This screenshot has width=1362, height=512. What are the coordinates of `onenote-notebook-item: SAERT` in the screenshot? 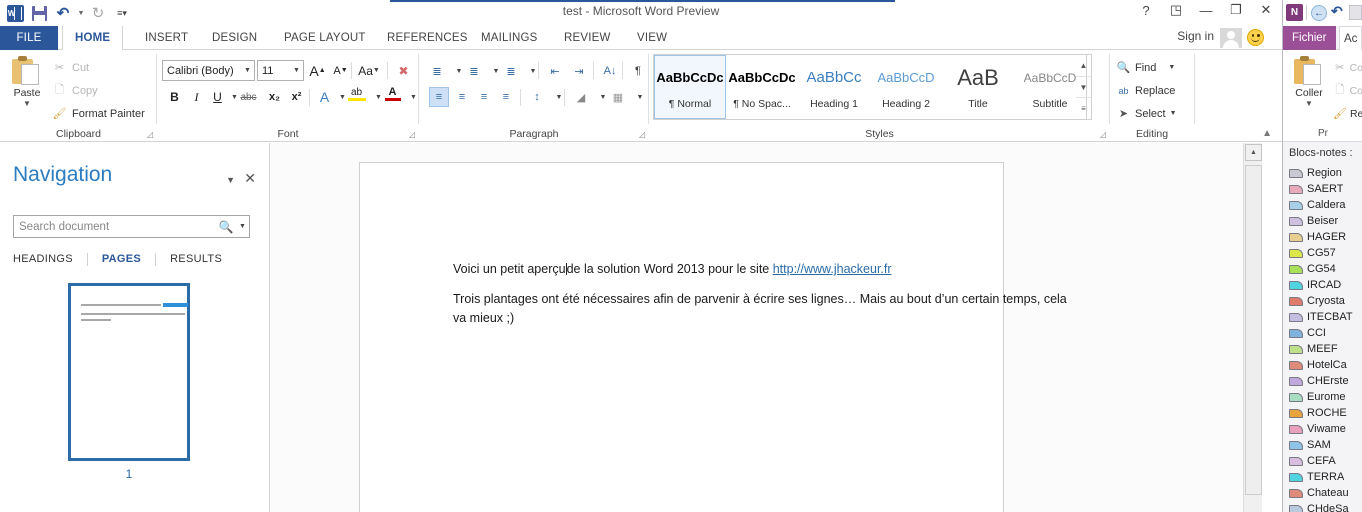 It's located at (1322, 189).